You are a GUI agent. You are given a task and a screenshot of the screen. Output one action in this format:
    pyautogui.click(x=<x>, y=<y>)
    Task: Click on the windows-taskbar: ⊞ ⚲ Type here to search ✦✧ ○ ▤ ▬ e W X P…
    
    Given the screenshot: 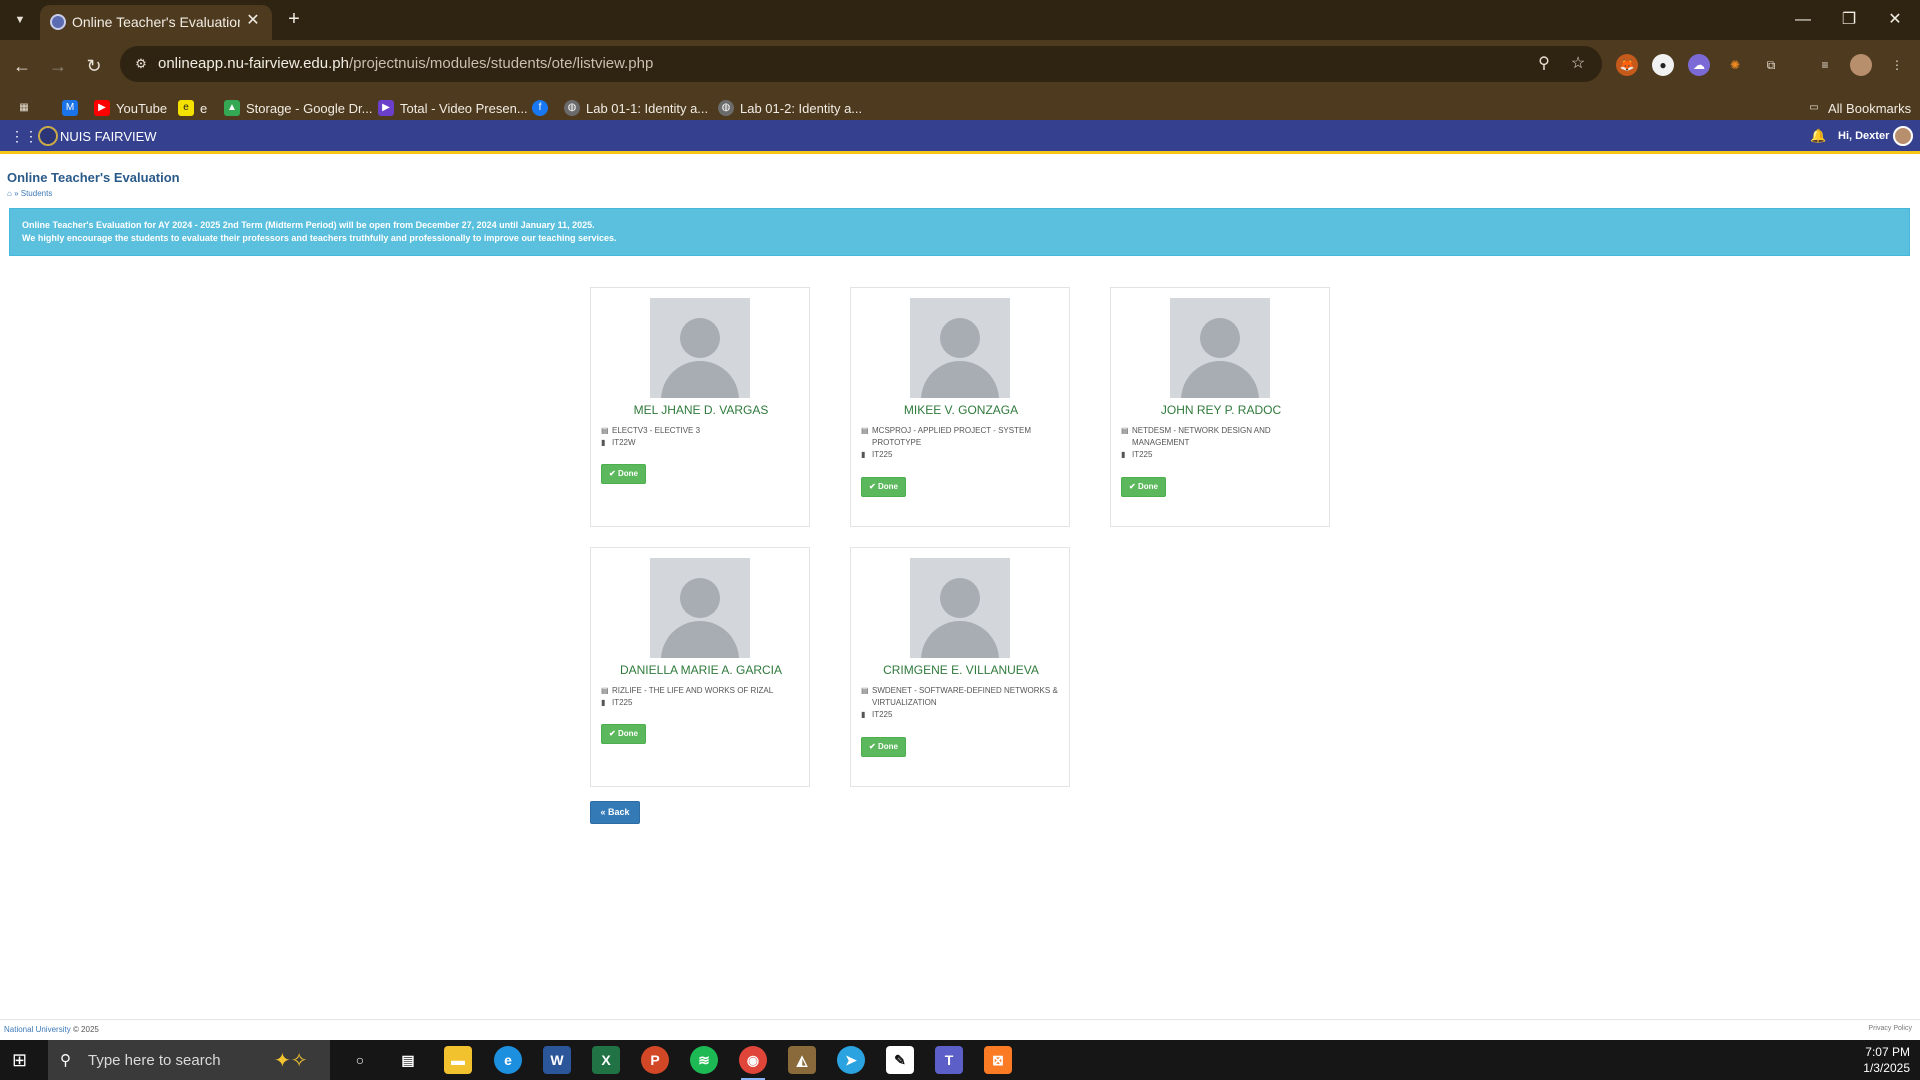 What is the action you would take?
    pyautogui.click(x=960, y=1060)
    